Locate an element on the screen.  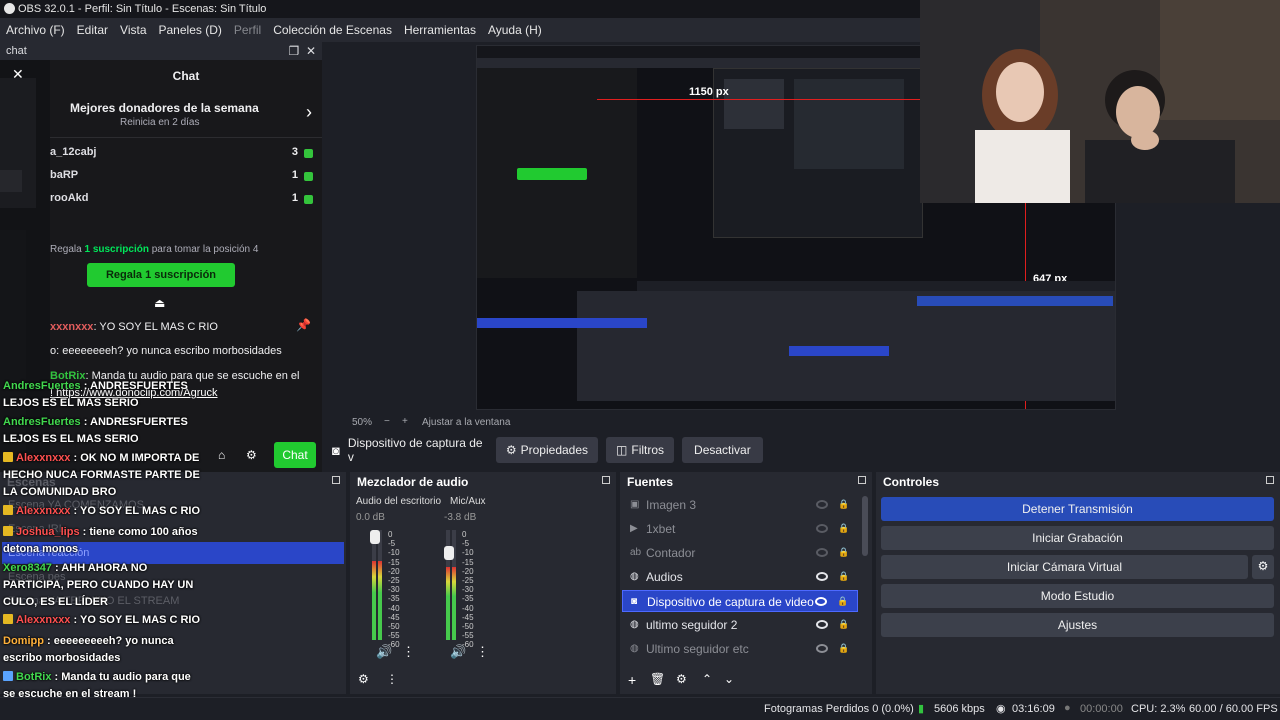
sources-title-text: Fuentes is located at coordinates (650, 482).